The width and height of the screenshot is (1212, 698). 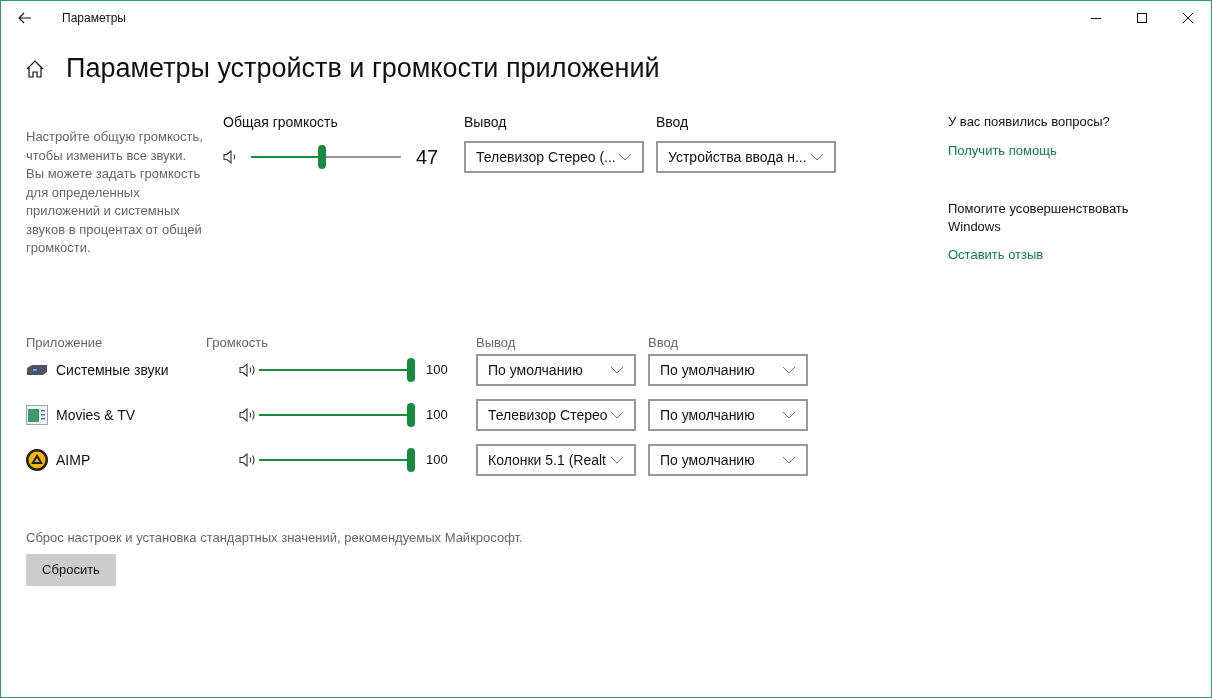 What do you see at coordinates (1039, 218) in the screenshot?
I see `improve-text: Помогите усовершенствовать Windows` at bounding box center [1039, 218].